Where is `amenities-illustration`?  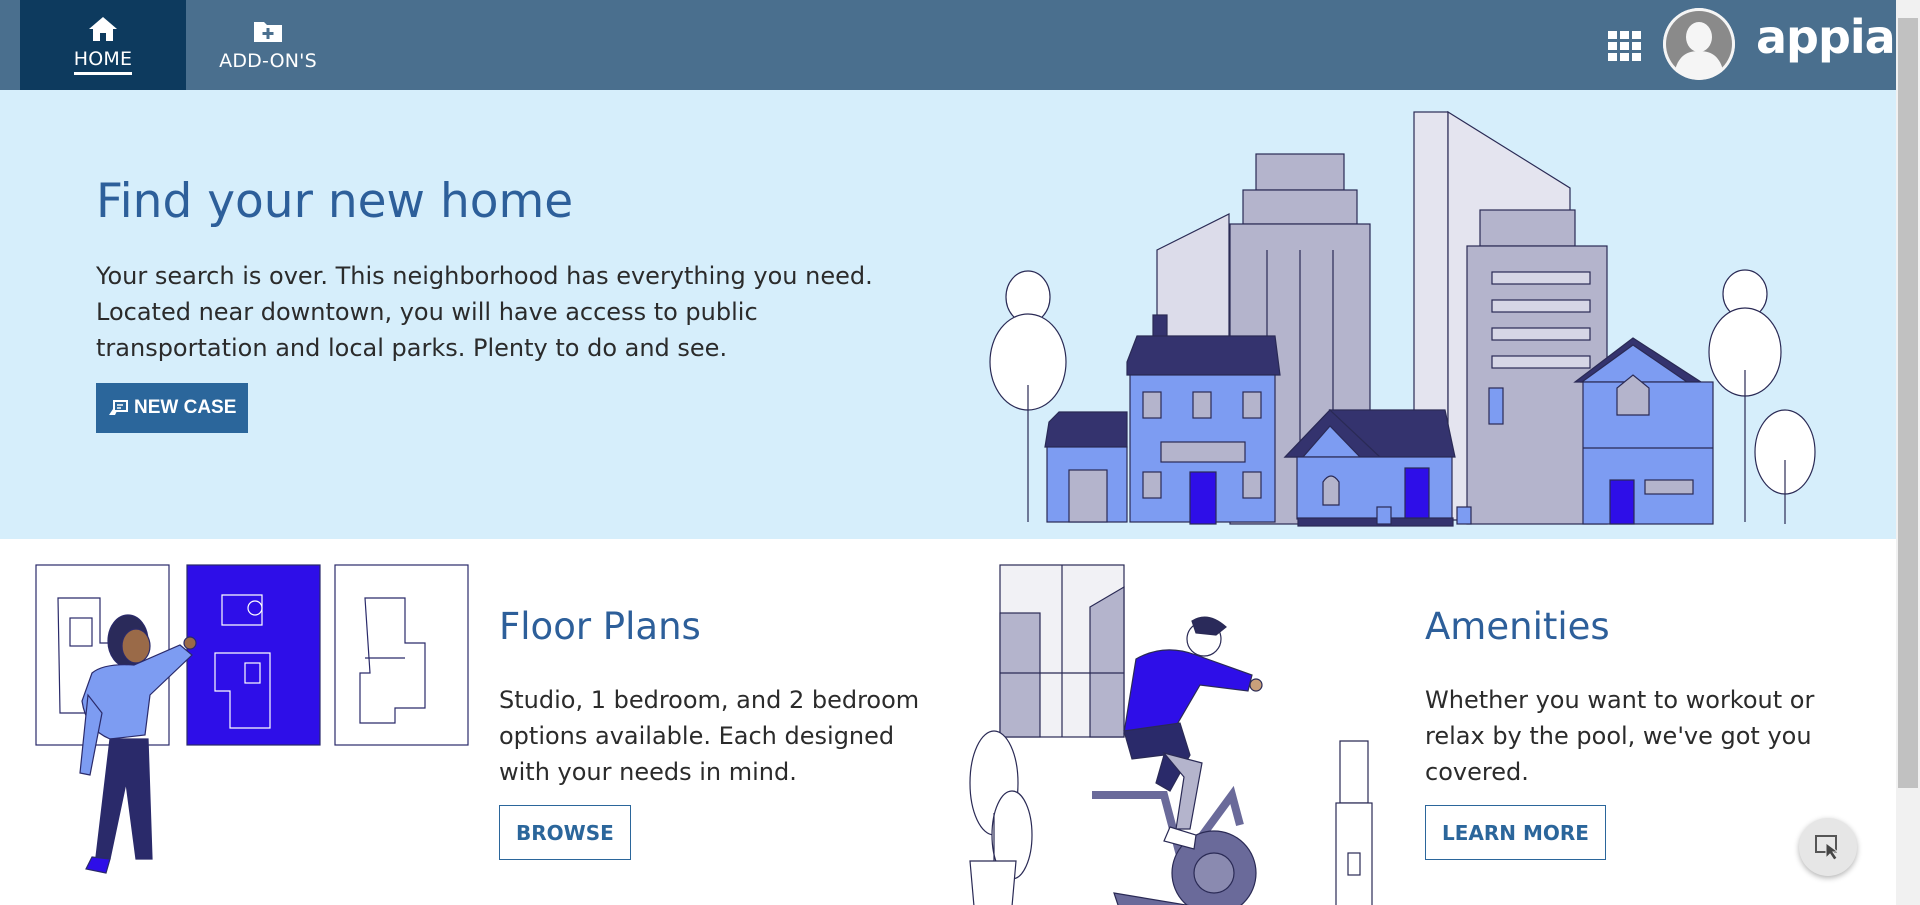 amenities-illustration is located at coordinates (1171, 734).